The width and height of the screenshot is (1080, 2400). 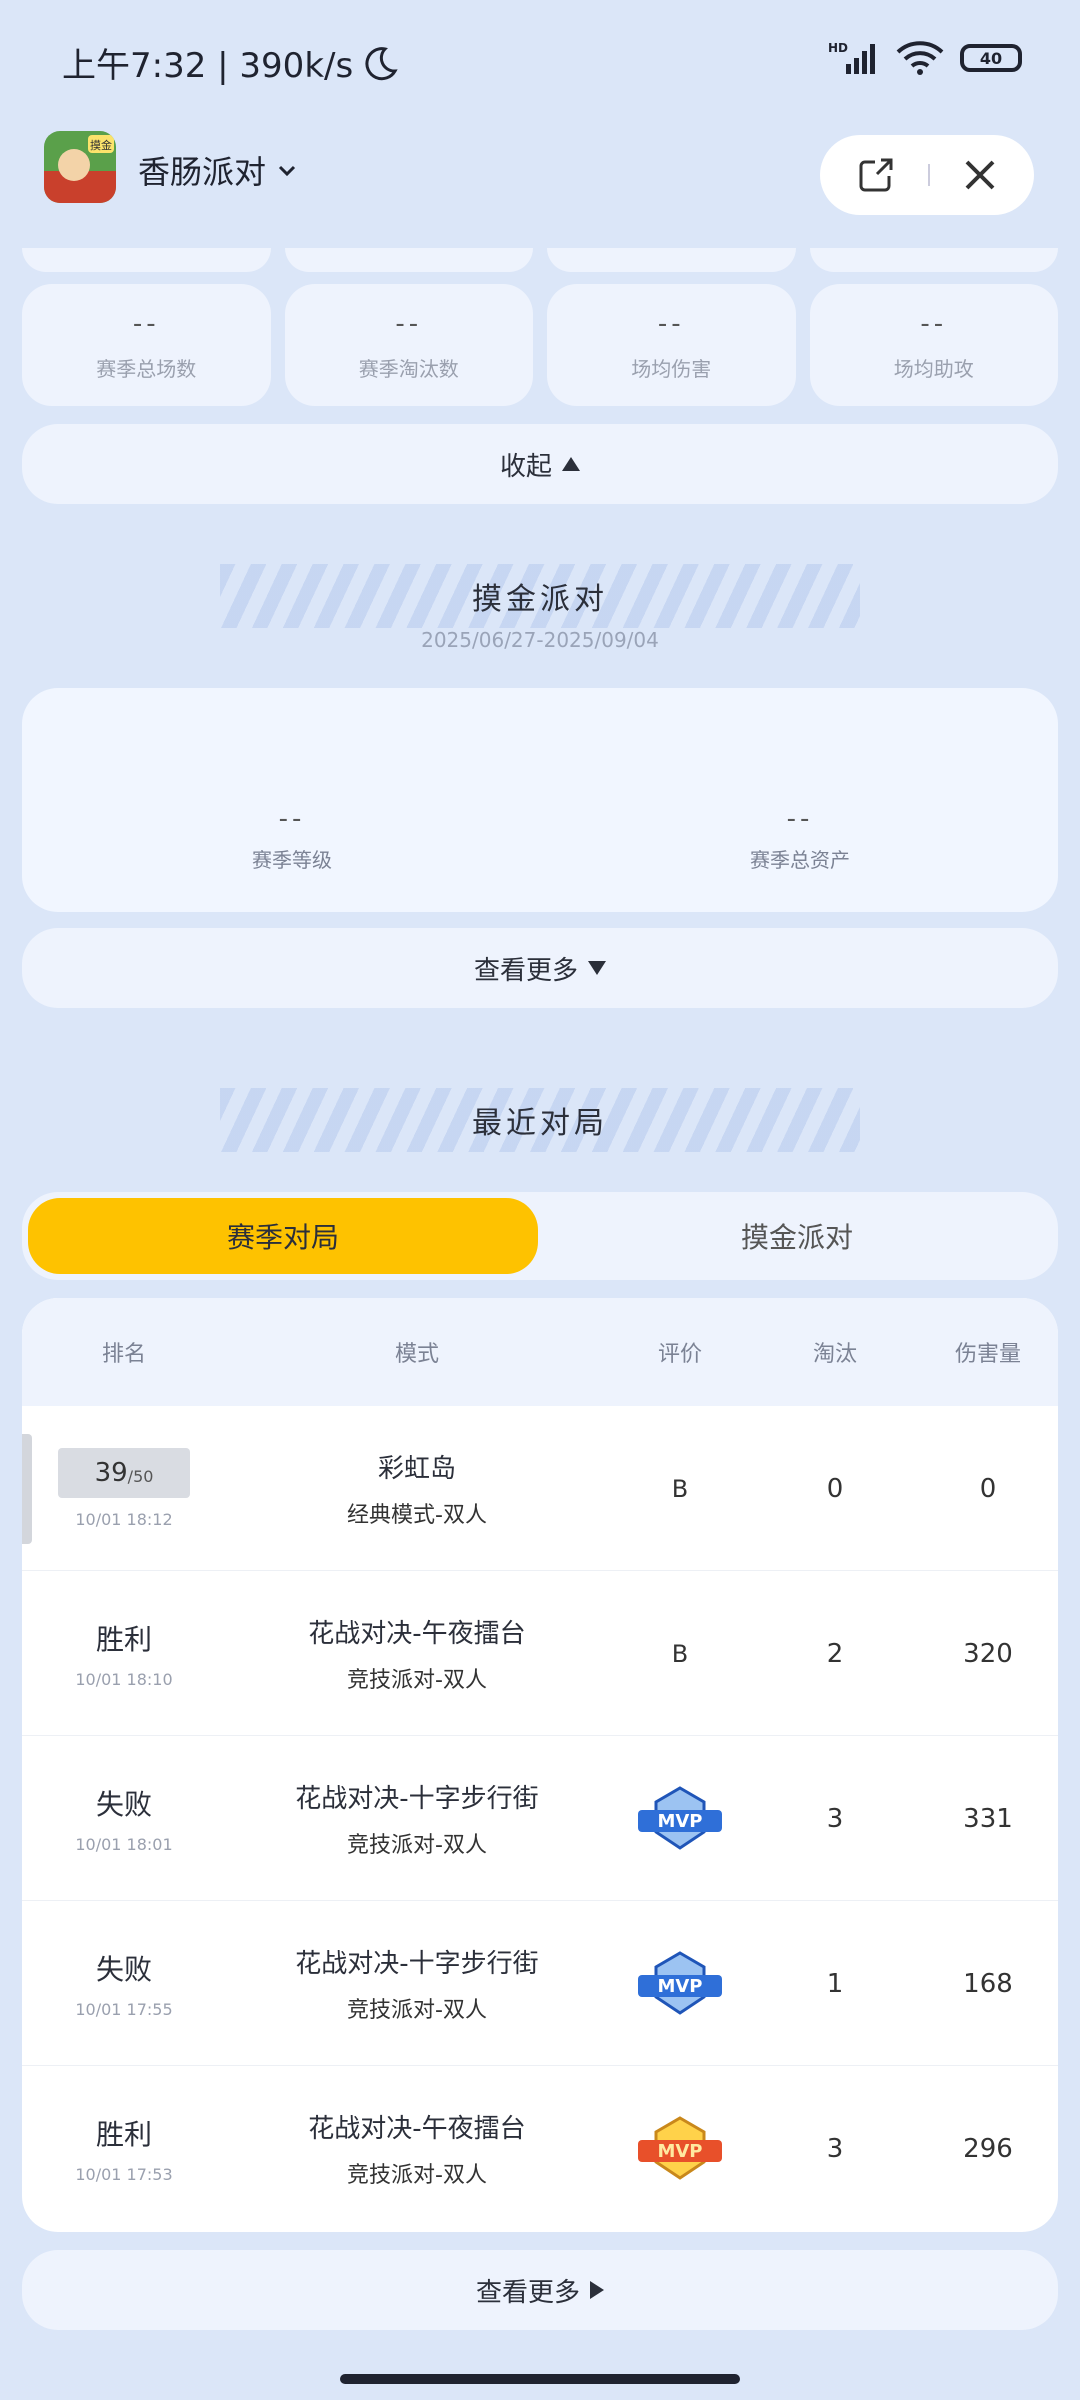 What do you see at coordinates (540, 260) in the screenshot?
I see `previous-card-row` at bounding box center [540, 260].